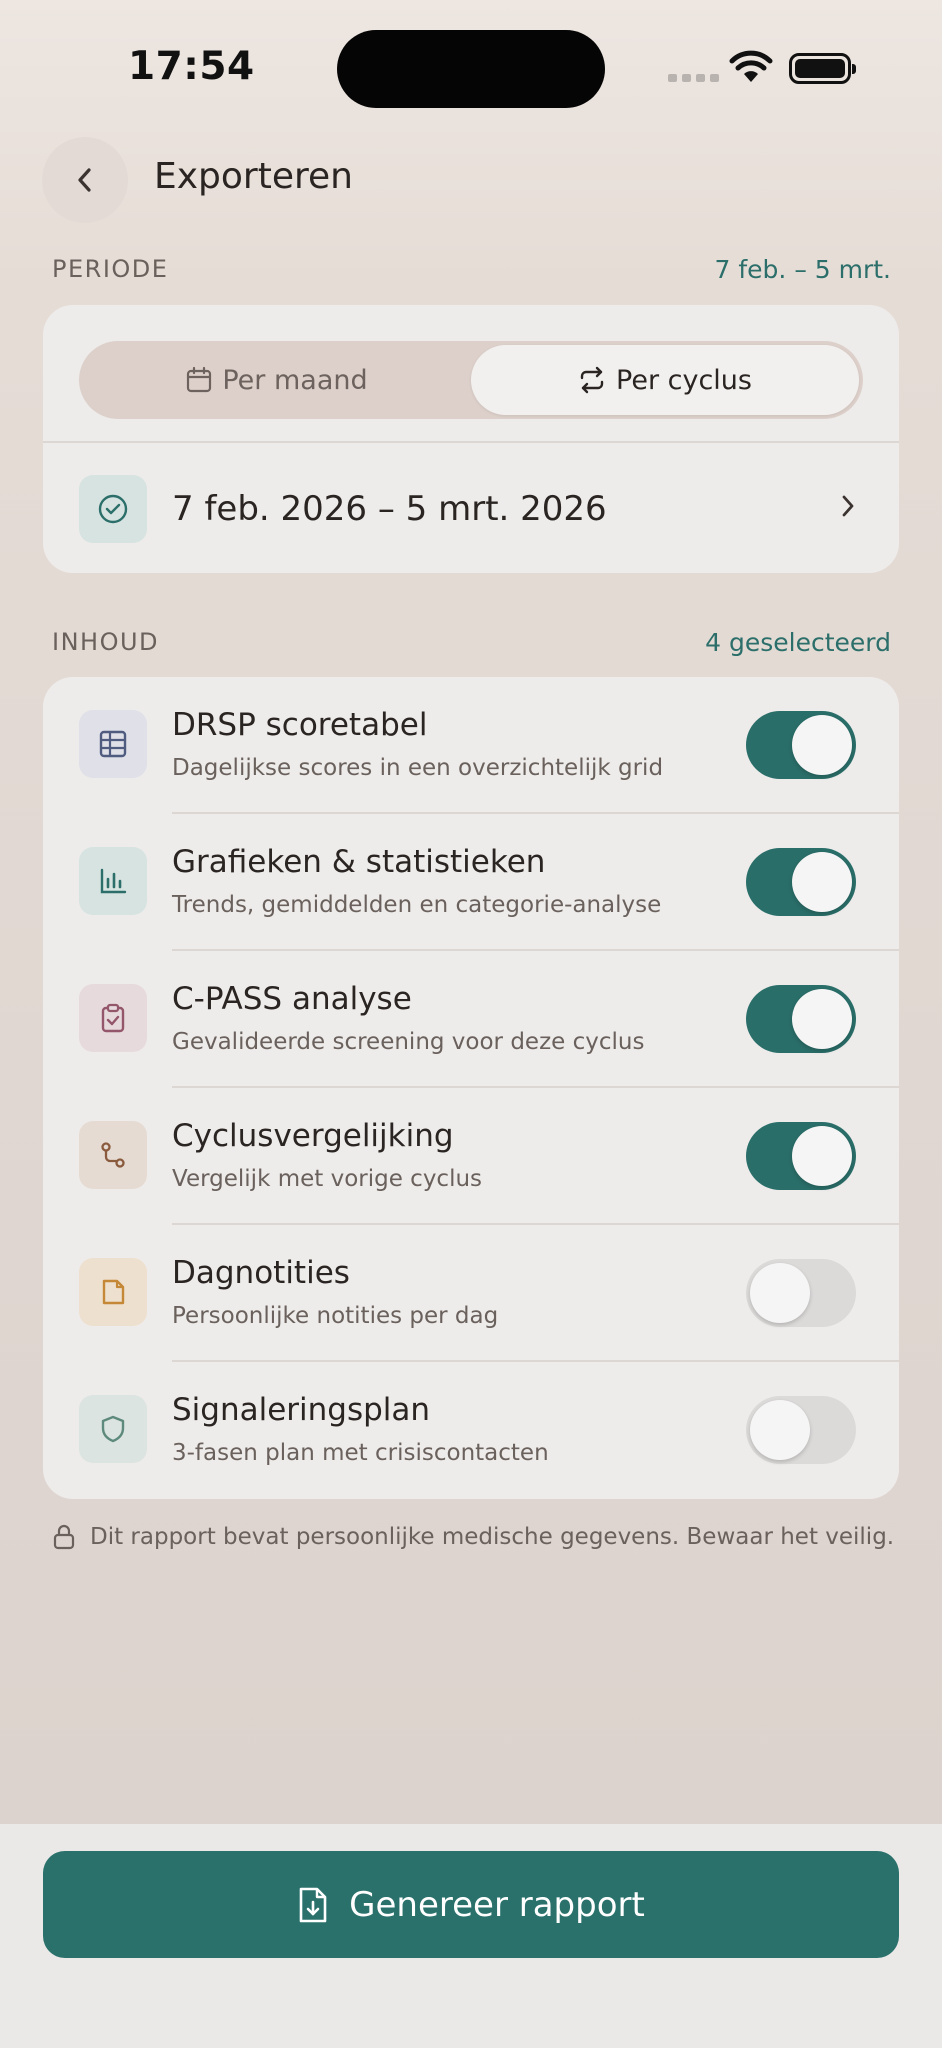  Describe the element at coordinates (64, 1537) in the screenshot. I see `lock-icon` at that location.